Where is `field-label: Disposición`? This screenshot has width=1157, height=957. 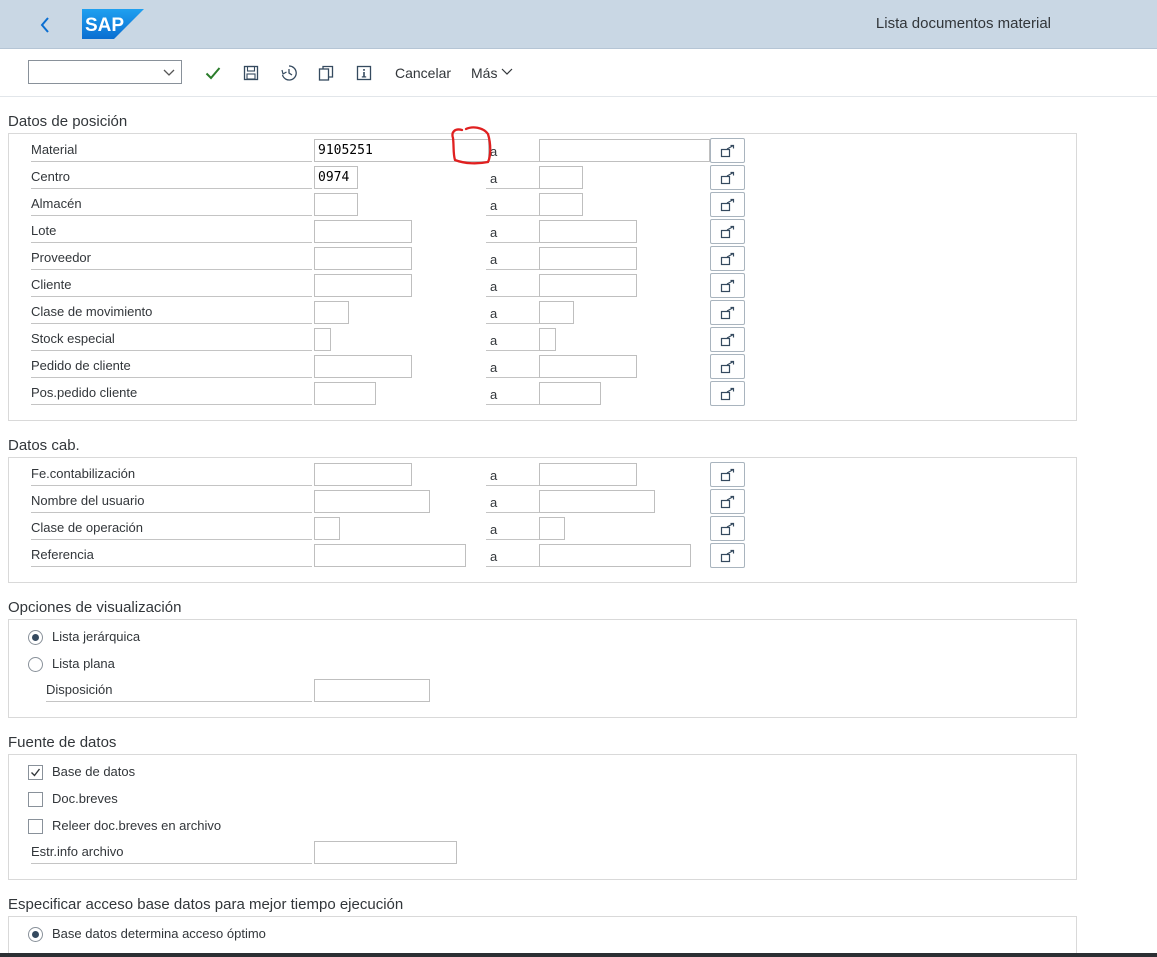 field-label: Disposición is located at coordinates (179, 691).